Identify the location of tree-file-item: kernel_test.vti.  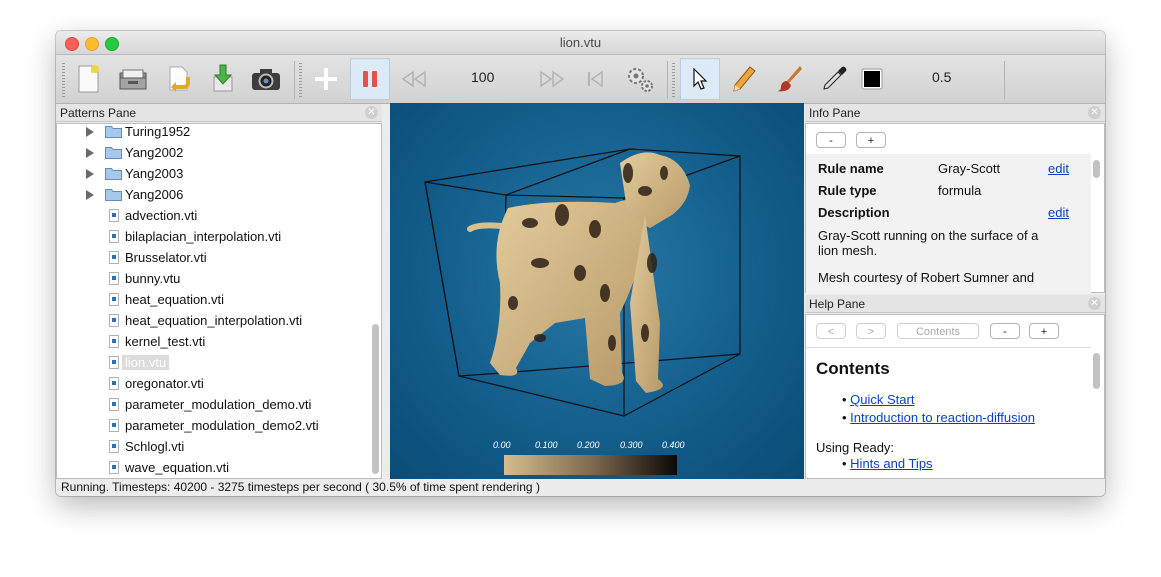
(212, 341).